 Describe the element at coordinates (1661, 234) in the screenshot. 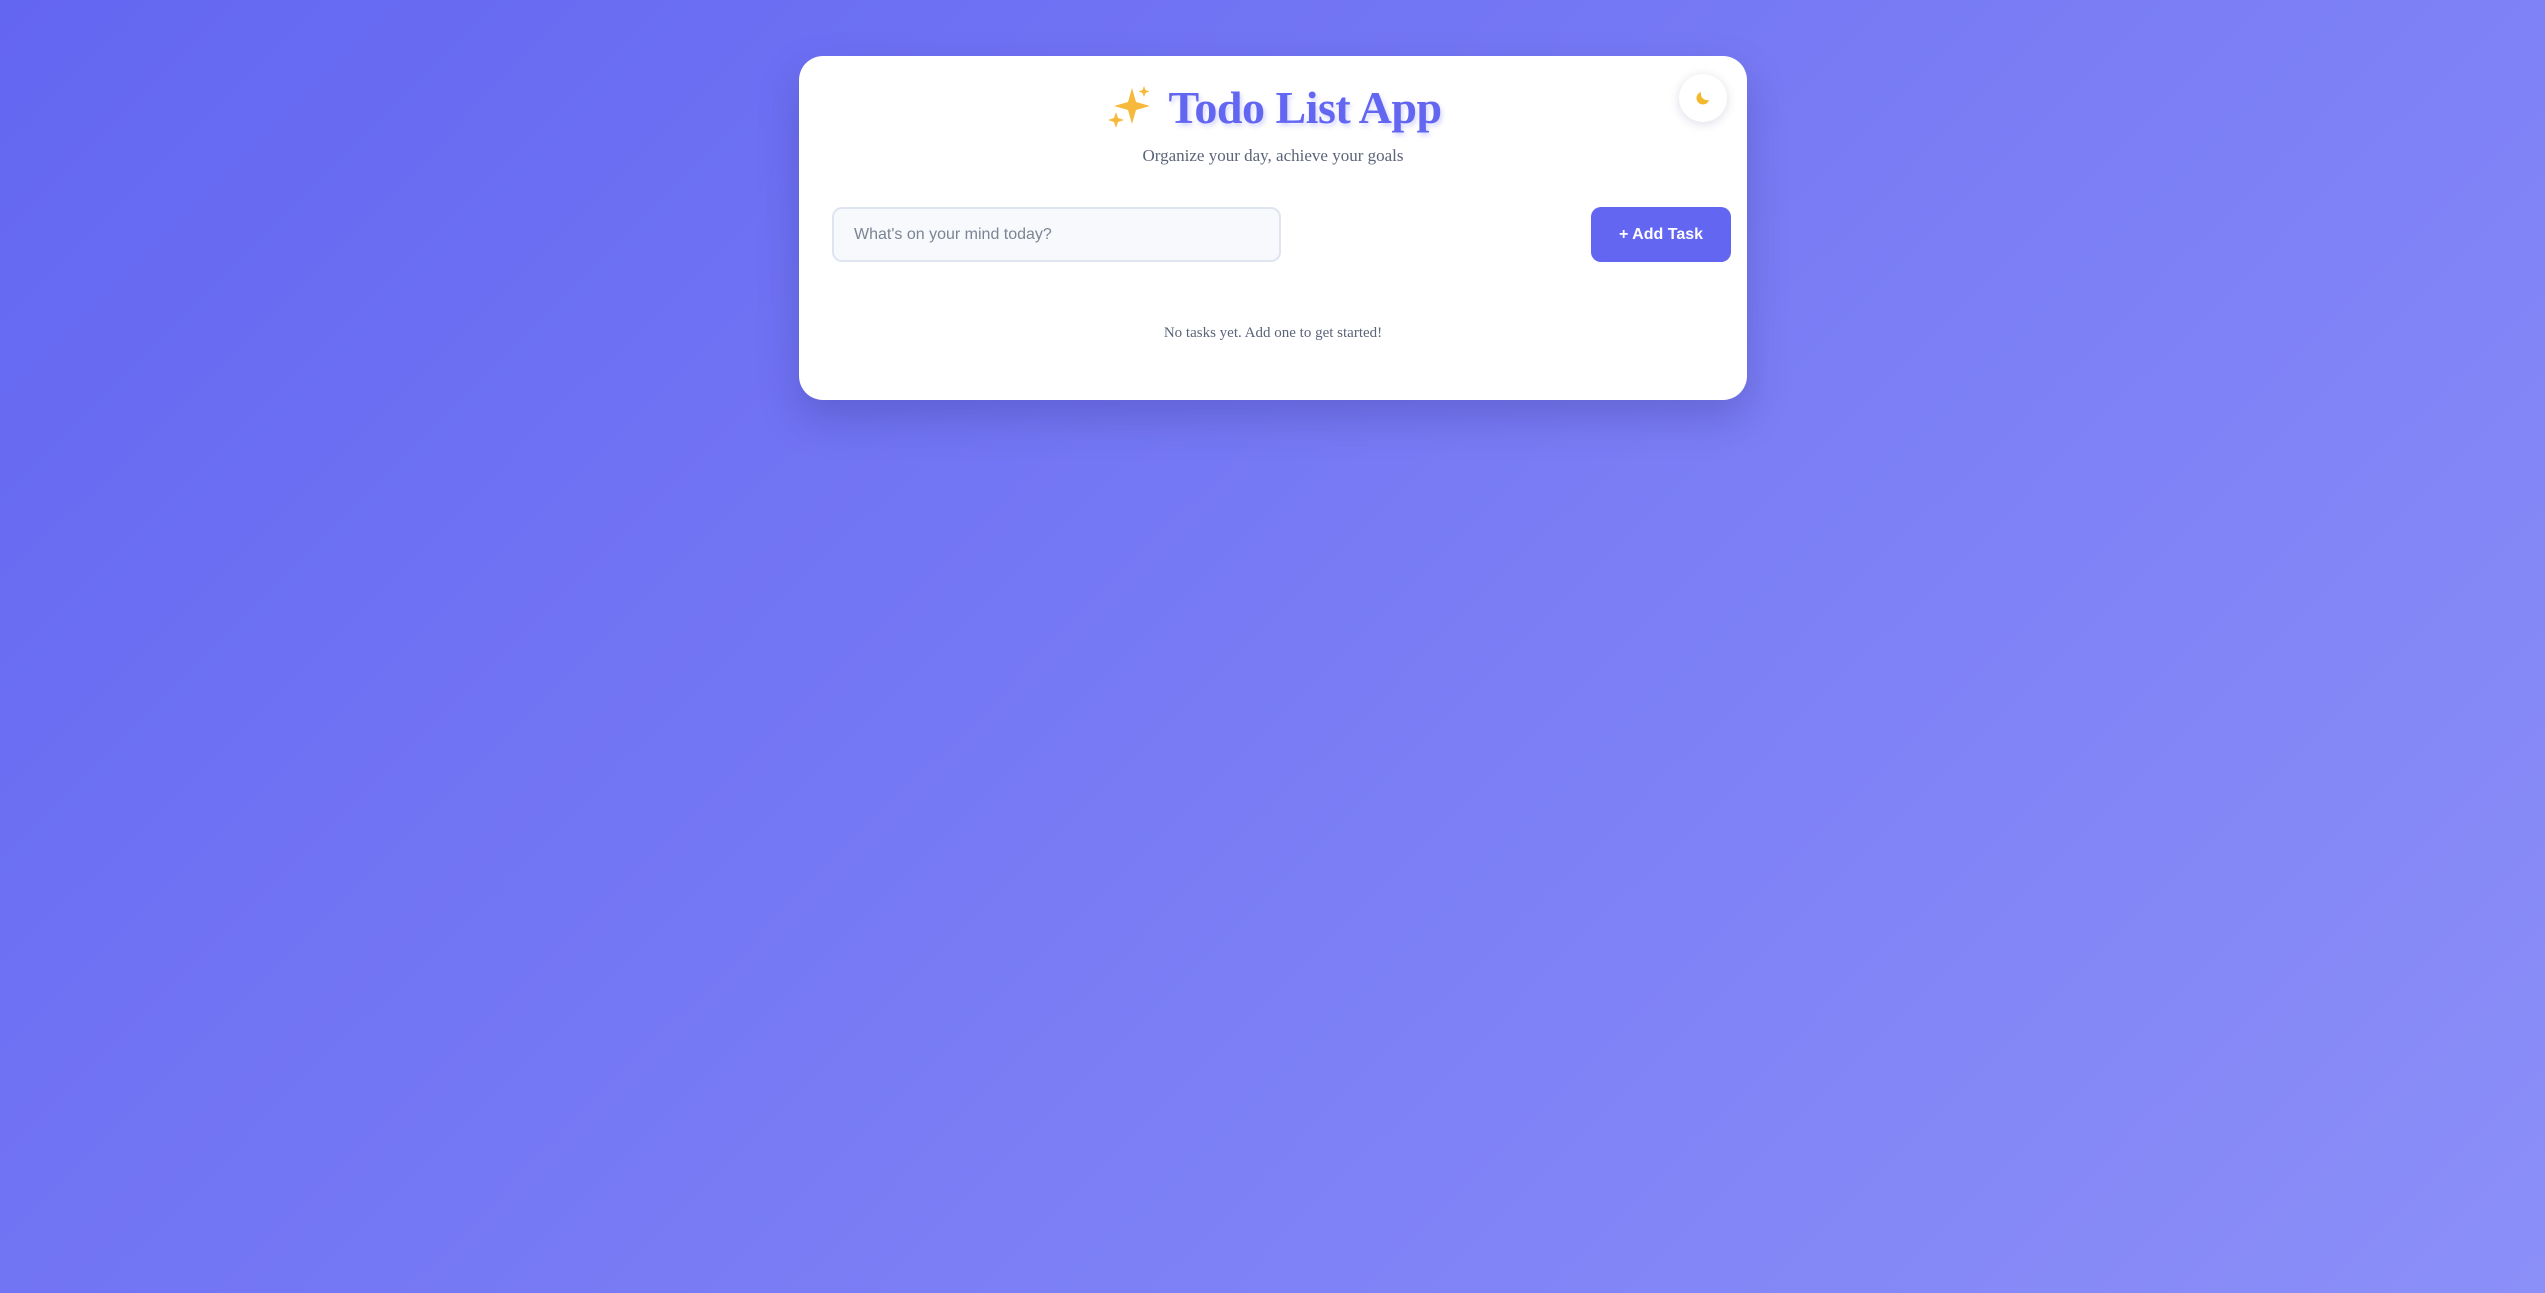

I see `add-task-button: + Add Task` at that location.